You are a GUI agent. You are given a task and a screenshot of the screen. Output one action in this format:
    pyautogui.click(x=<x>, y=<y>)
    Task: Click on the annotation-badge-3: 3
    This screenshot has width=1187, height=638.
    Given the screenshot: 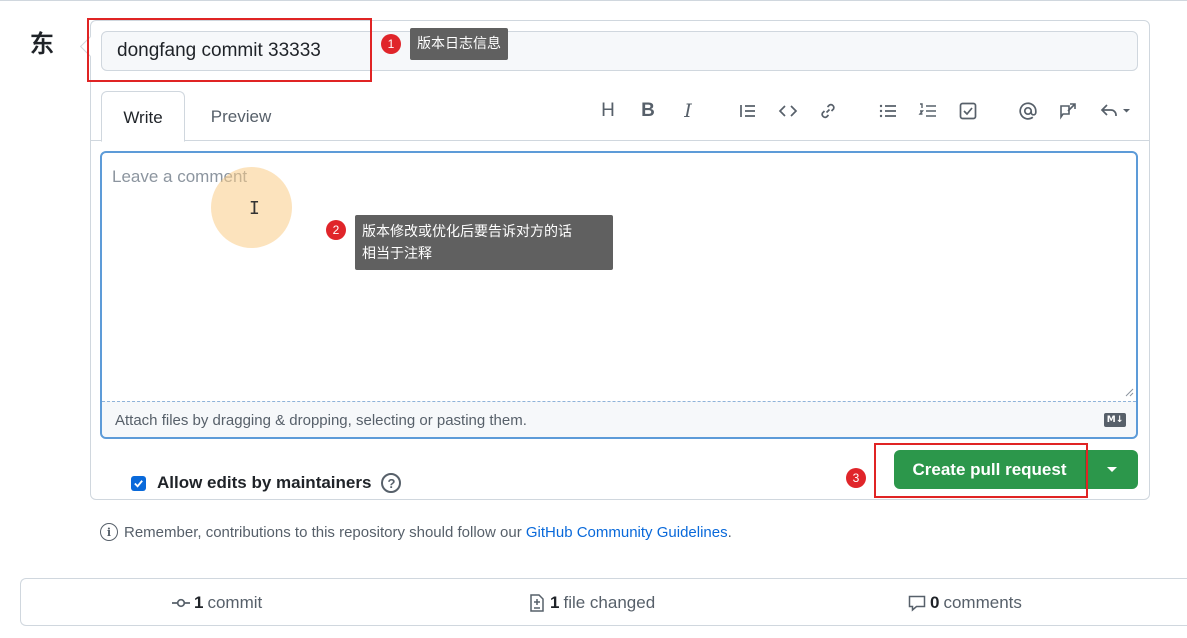 What is the action you would take?
    pyautogui.click(x=856, y=478)
    